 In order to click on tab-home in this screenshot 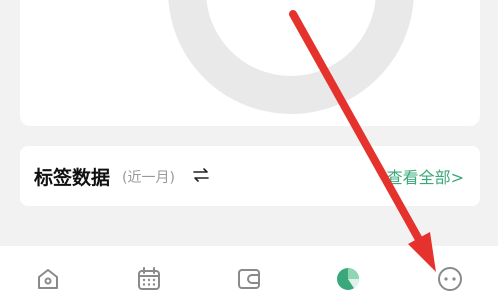, I will do `click(48, 279)`.